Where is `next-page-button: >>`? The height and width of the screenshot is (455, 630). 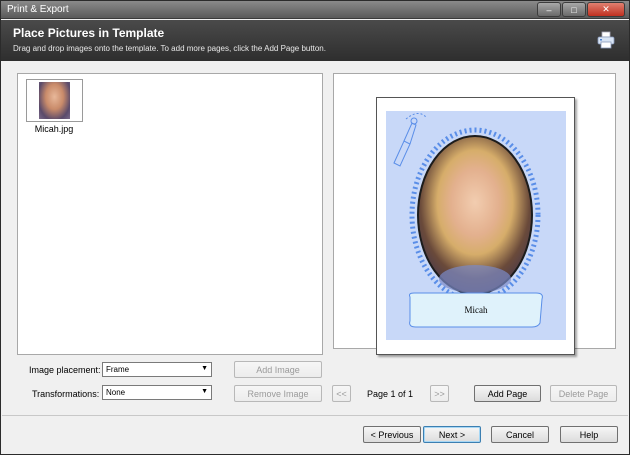 next-page-button: >> is located at coordinates (439, 393).